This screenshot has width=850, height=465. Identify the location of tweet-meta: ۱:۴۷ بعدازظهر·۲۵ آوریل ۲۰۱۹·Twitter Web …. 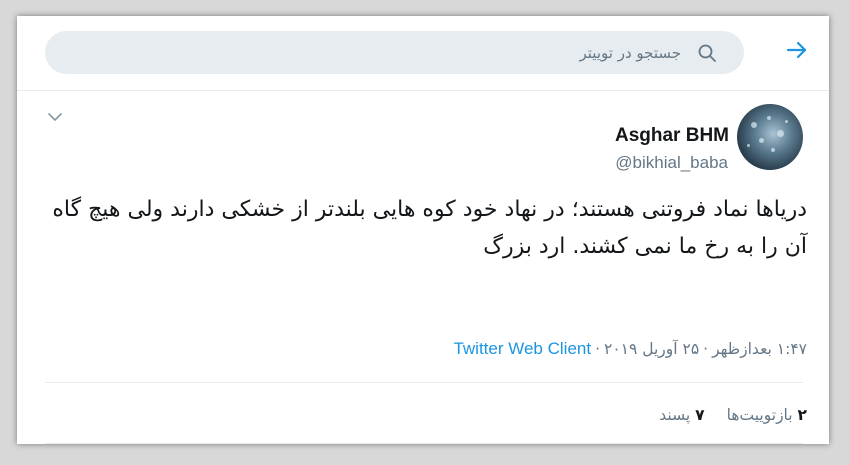
(630, 349).